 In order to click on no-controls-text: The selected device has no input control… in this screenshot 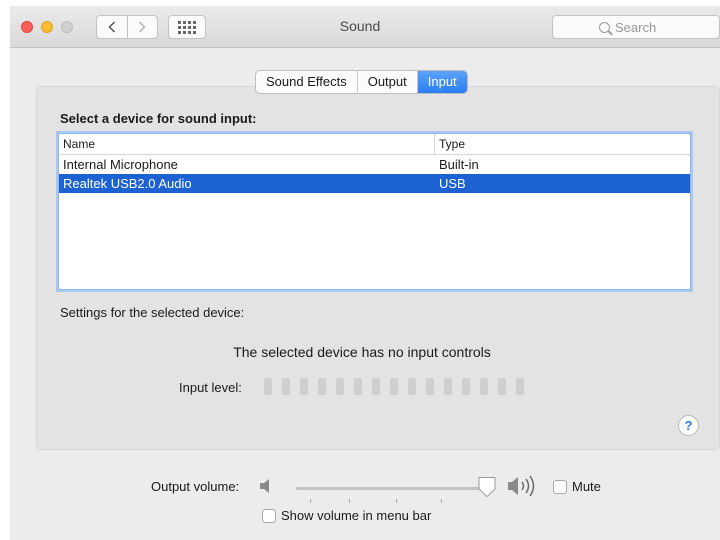, I will do `click(362, 352)`.